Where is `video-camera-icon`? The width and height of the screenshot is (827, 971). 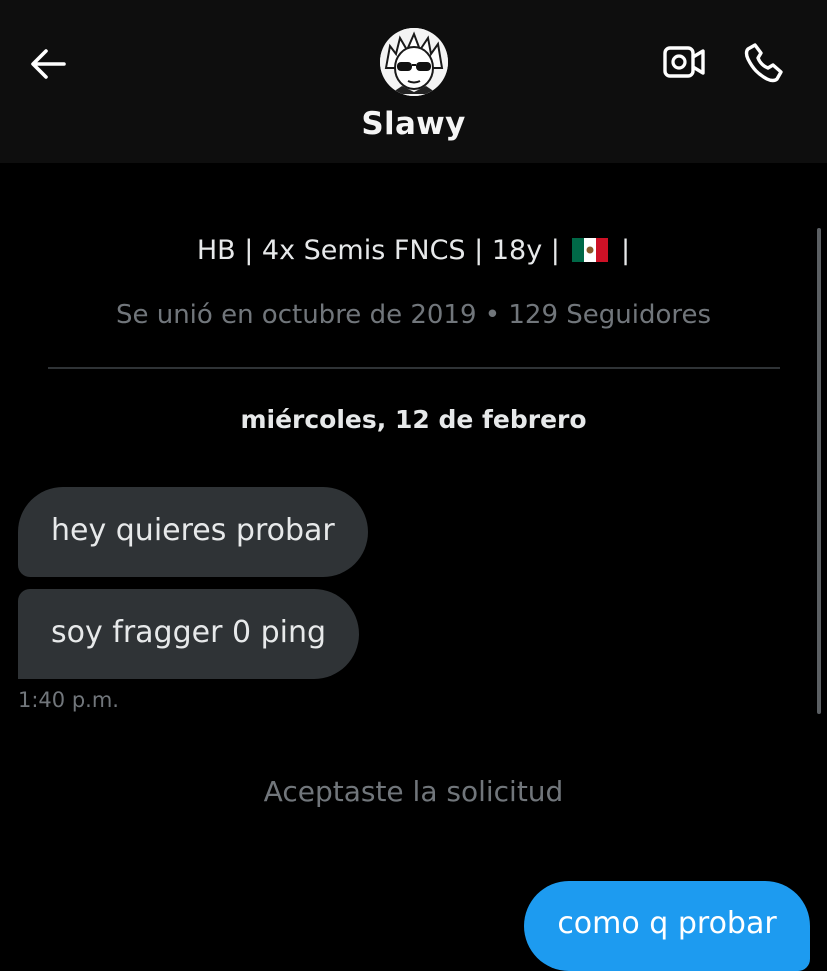
video-camera-icon is located at coordinates (684, 62).